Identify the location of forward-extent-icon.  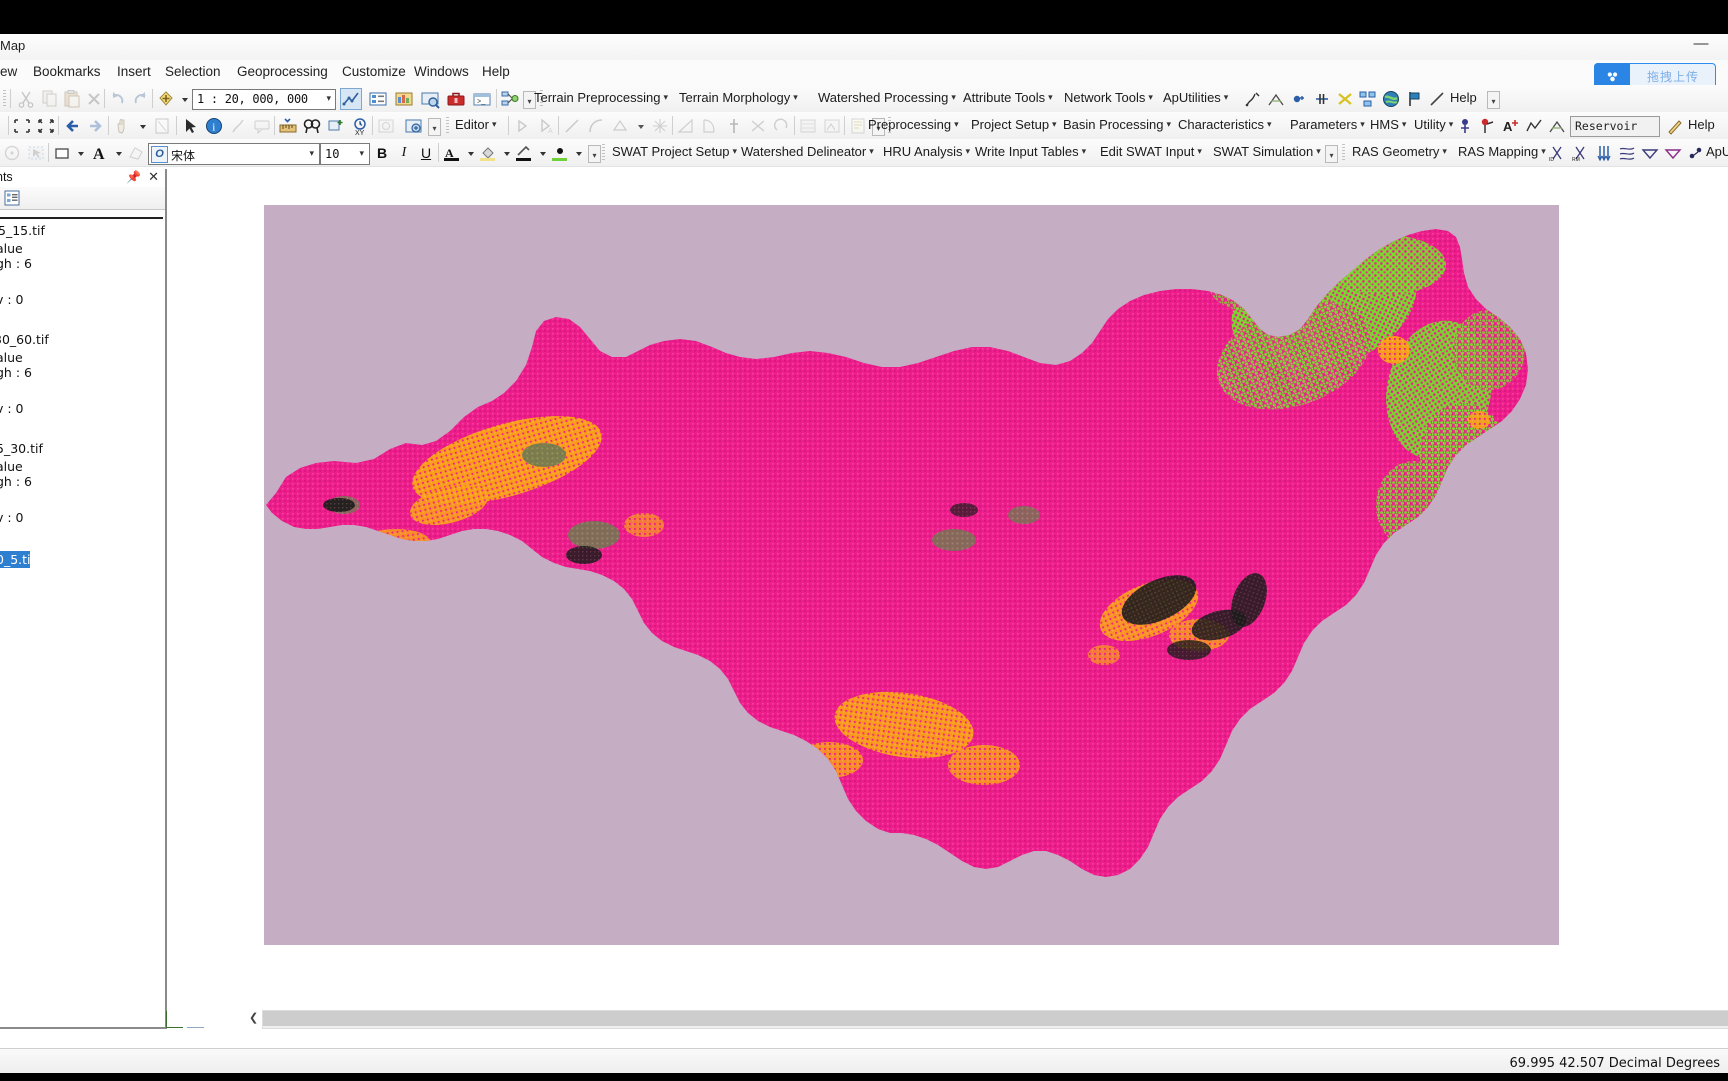
(96, 126).